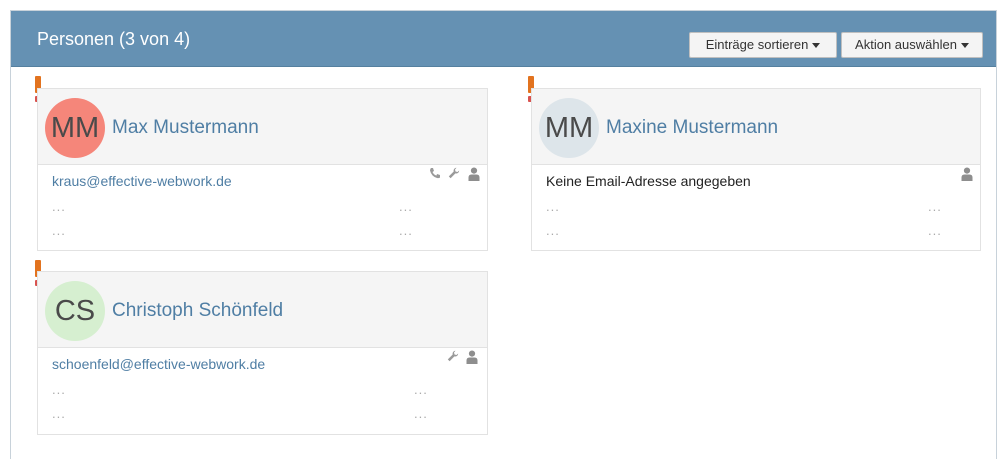 This screenshot has width=1001, height=459. I want to click on person-name-link: Max Mustermann, so click(185, 128).